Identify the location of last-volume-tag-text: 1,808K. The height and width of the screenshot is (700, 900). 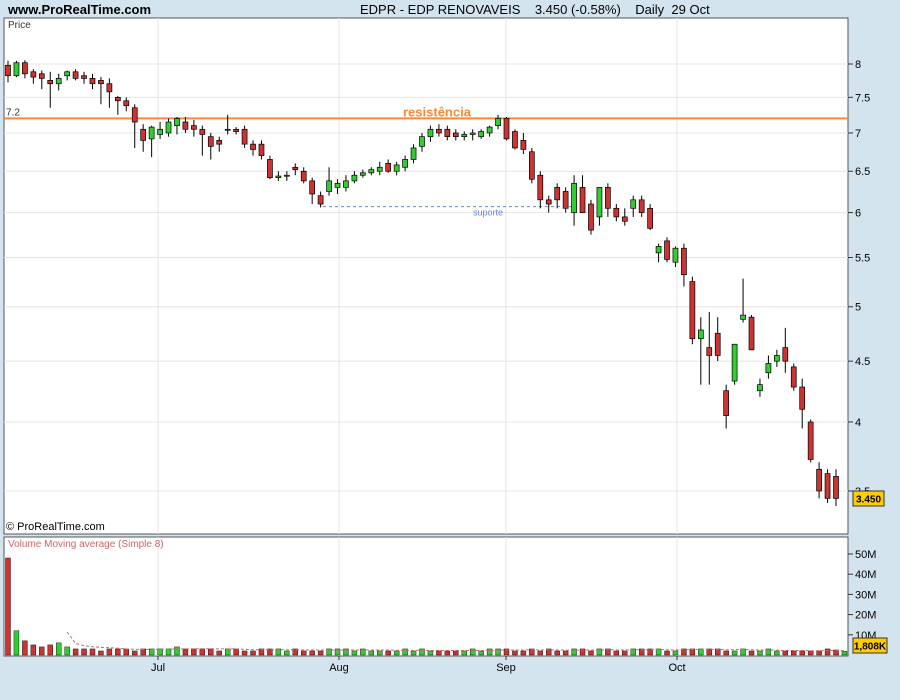
(870, 647).